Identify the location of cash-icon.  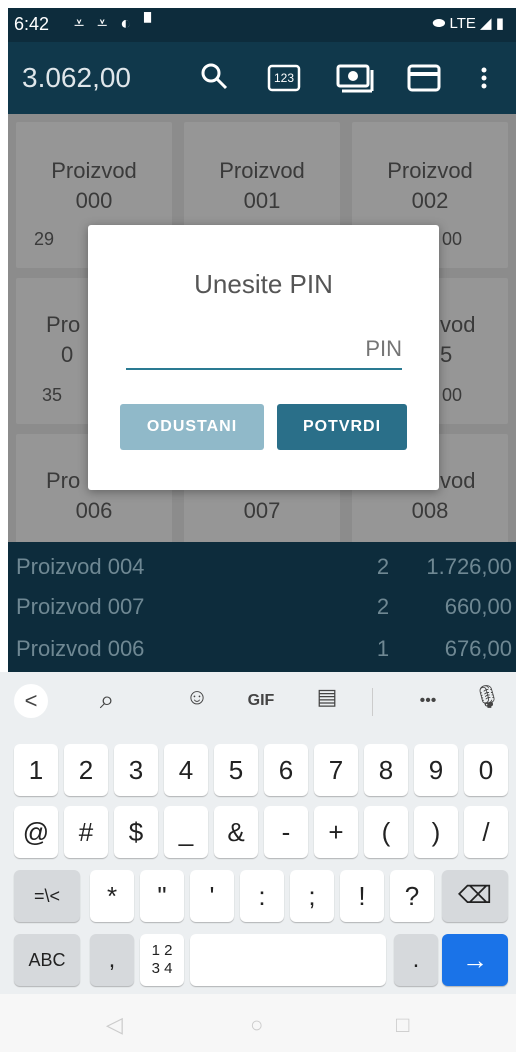
(354, 78).